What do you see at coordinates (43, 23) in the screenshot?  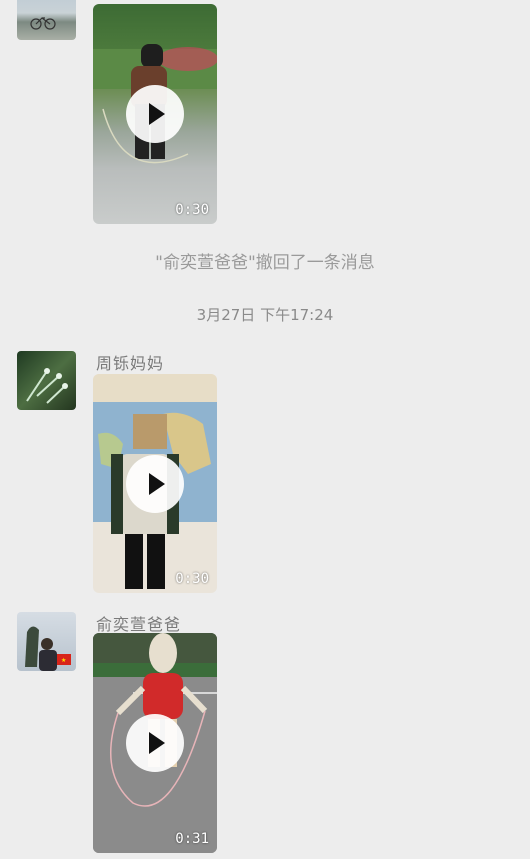 I see `bicycle-icon` at bounding box center [43, 23].